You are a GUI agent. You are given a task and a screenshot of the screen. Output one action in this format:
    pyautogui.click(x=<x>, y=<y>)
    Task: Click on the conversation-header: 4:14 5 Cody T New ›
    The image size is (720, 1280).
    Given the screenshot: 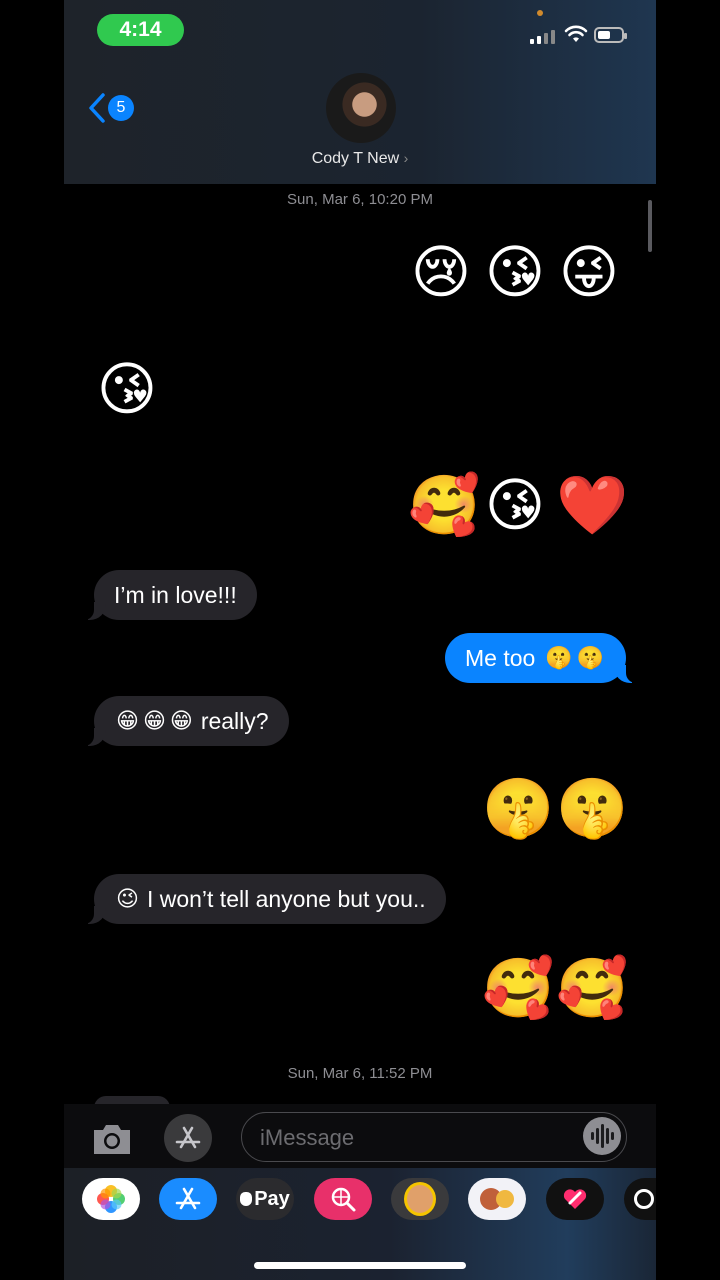 What is the action you would take?
    pyautogui.click(x=360, y=92)
    